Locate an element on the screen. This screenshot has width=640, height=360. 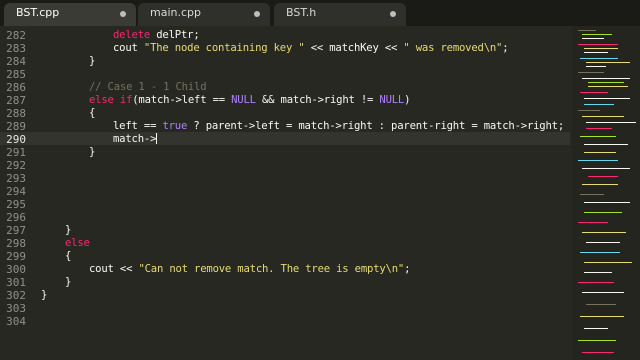
line-number: 282 is located at coordinates (16, 35).